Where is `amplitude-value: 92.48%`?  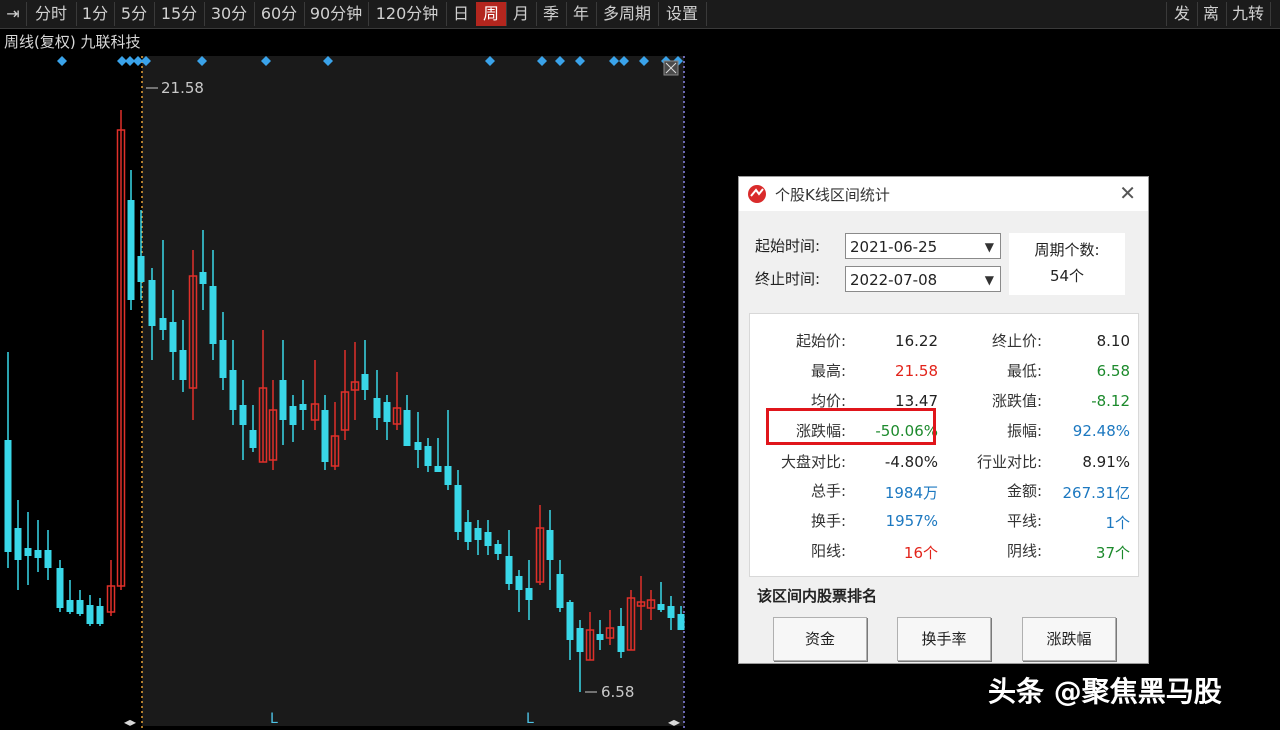 amplitude-value: 92.48% is located at coordinates (1101, 431).